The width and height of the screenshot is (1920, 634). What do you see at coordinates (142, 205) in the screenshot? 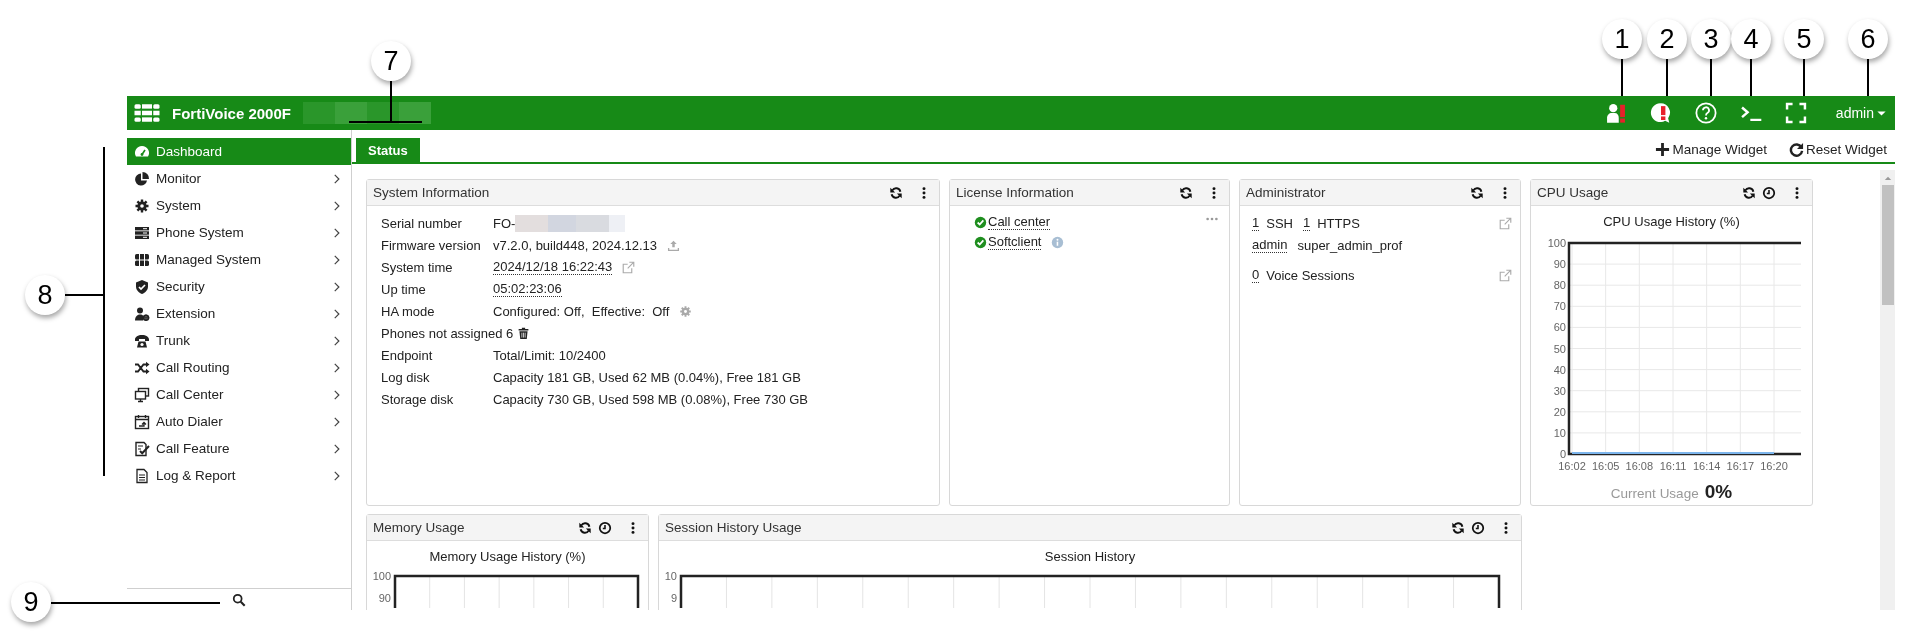
I see `gear-icon` at bounding box center [142, 205].